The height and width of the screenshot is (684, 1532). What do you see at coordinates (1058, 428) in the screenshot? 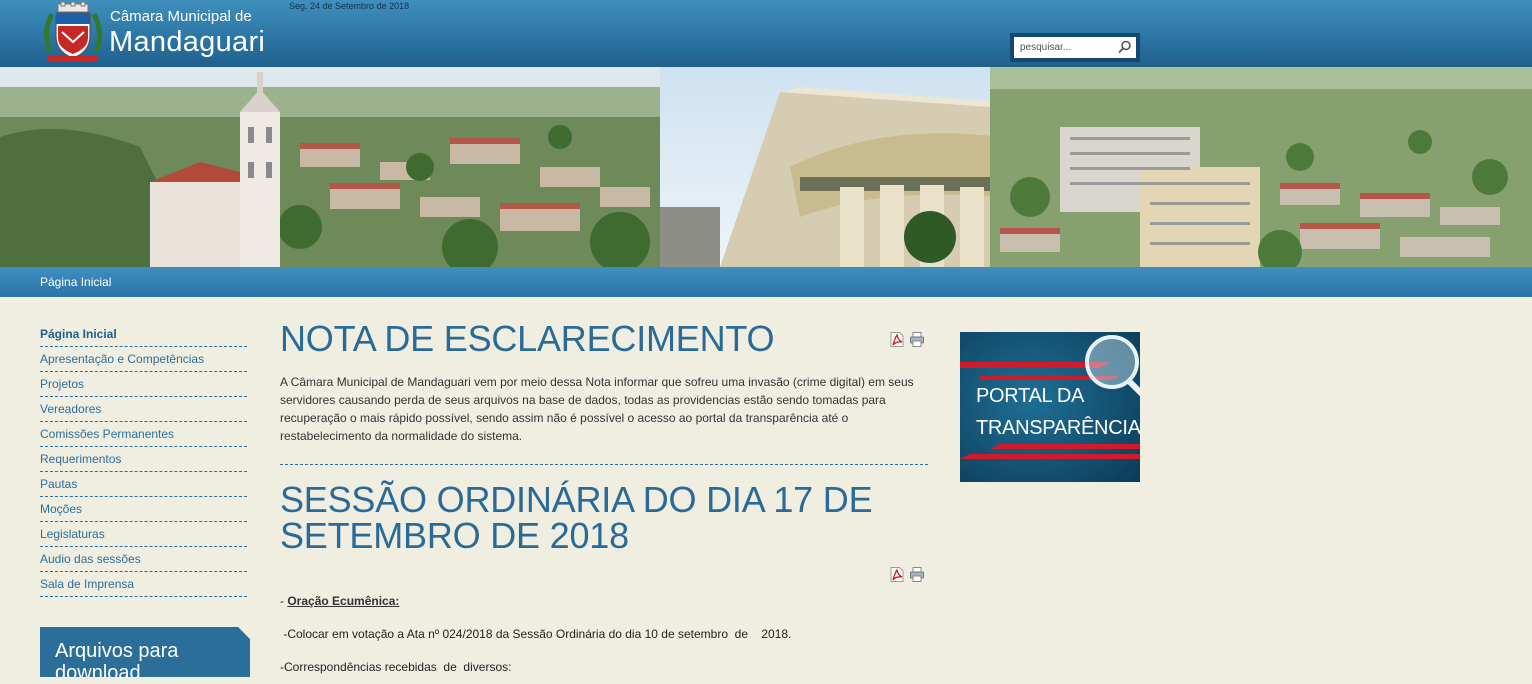
I see `transparency-label-line2: TRANSPARÊNCIA` at bounding box center [1058, 428].